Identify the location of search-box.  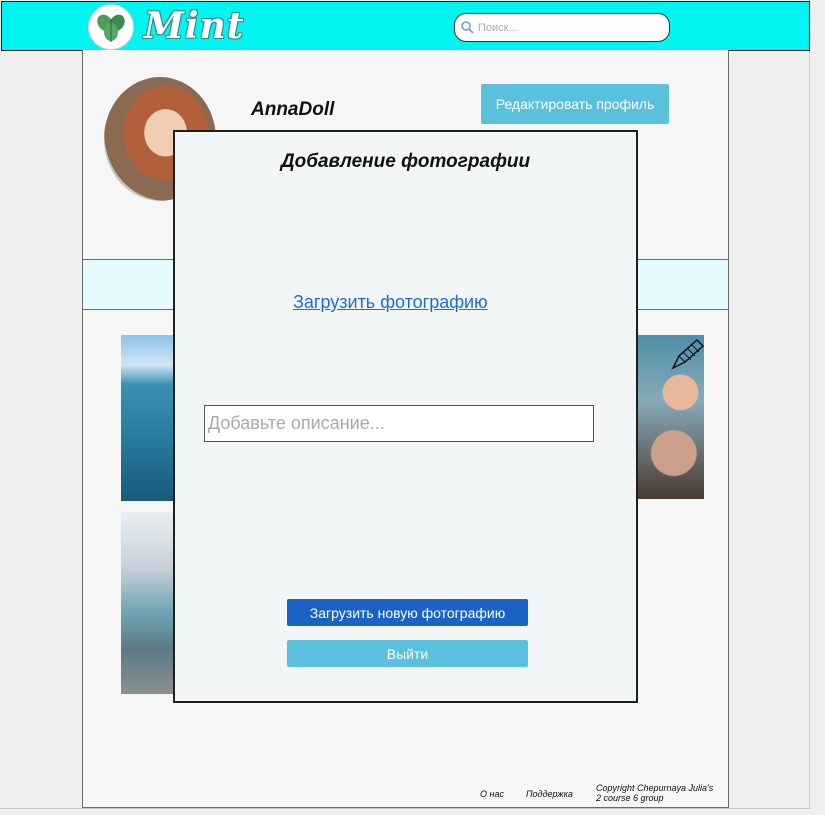
(562, 27).